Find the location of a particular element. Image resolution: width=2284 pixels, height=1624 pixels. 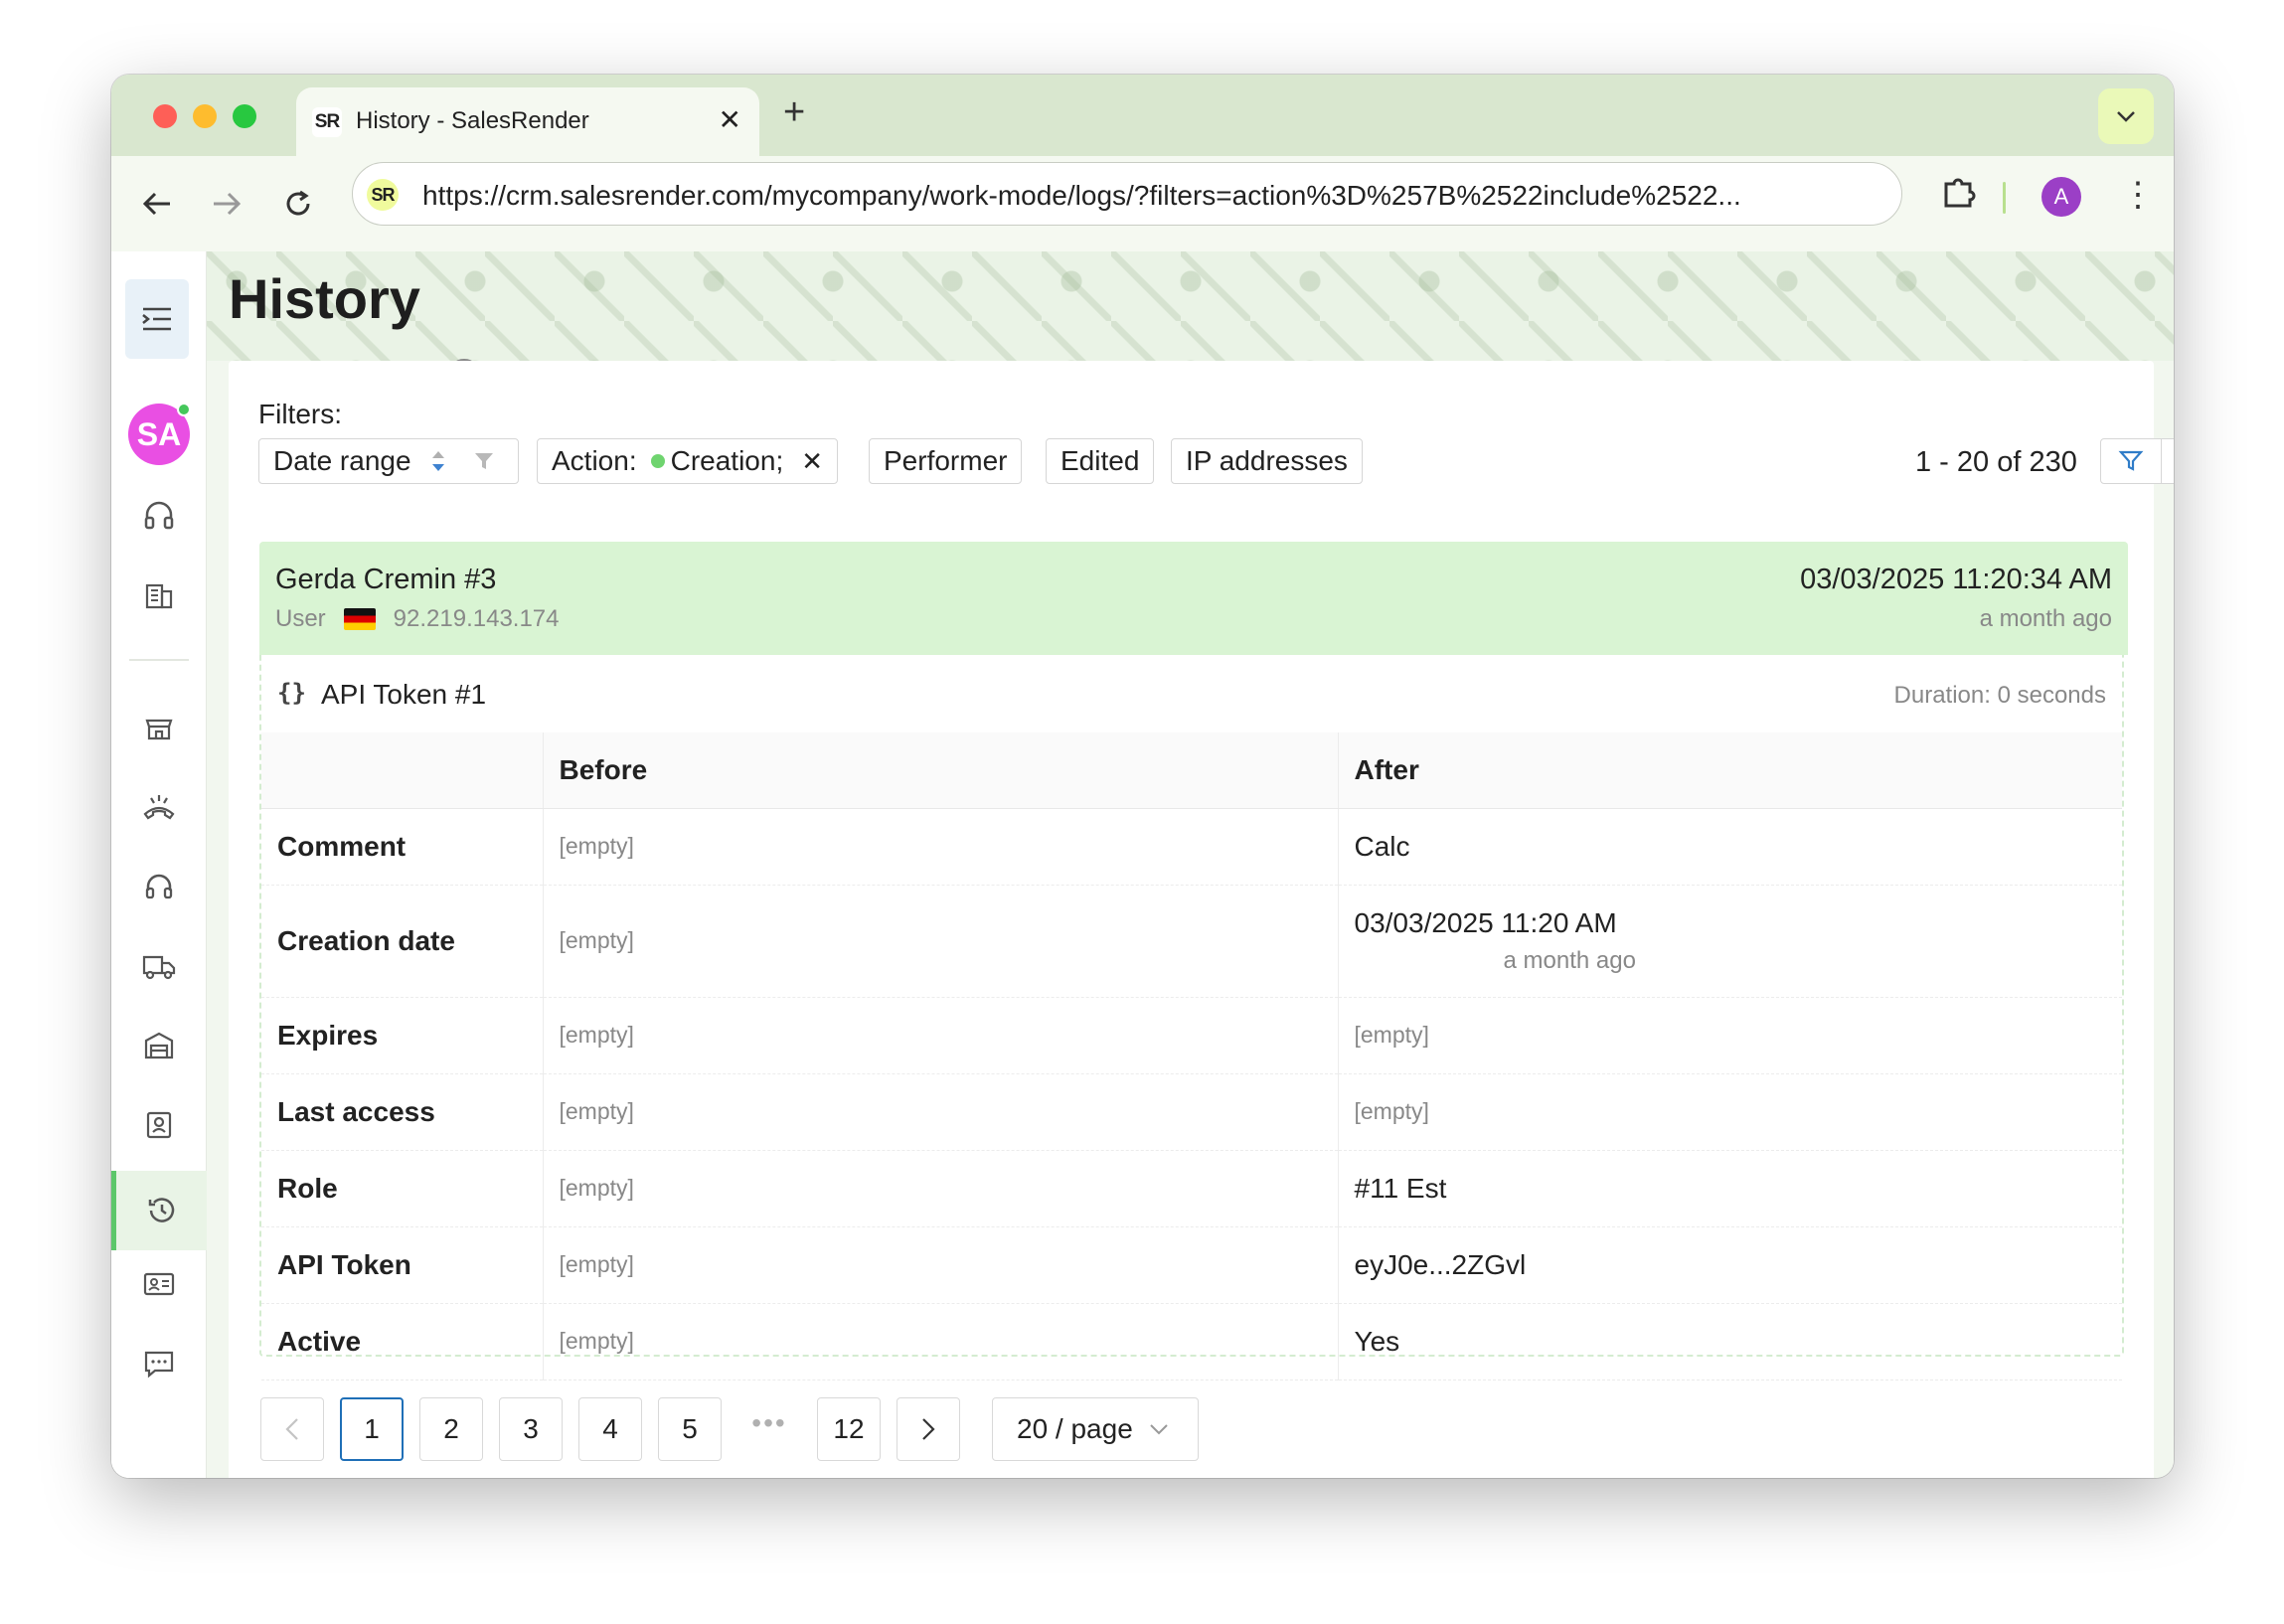

contact-icon is located at coordinates (159, 1125).